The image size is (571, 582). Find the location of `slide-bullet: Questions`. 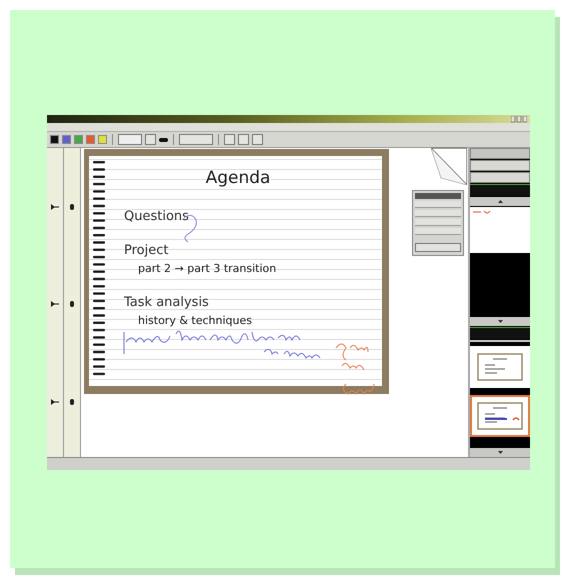

slide-bullet: Questions is located at coordinates (157, 217).